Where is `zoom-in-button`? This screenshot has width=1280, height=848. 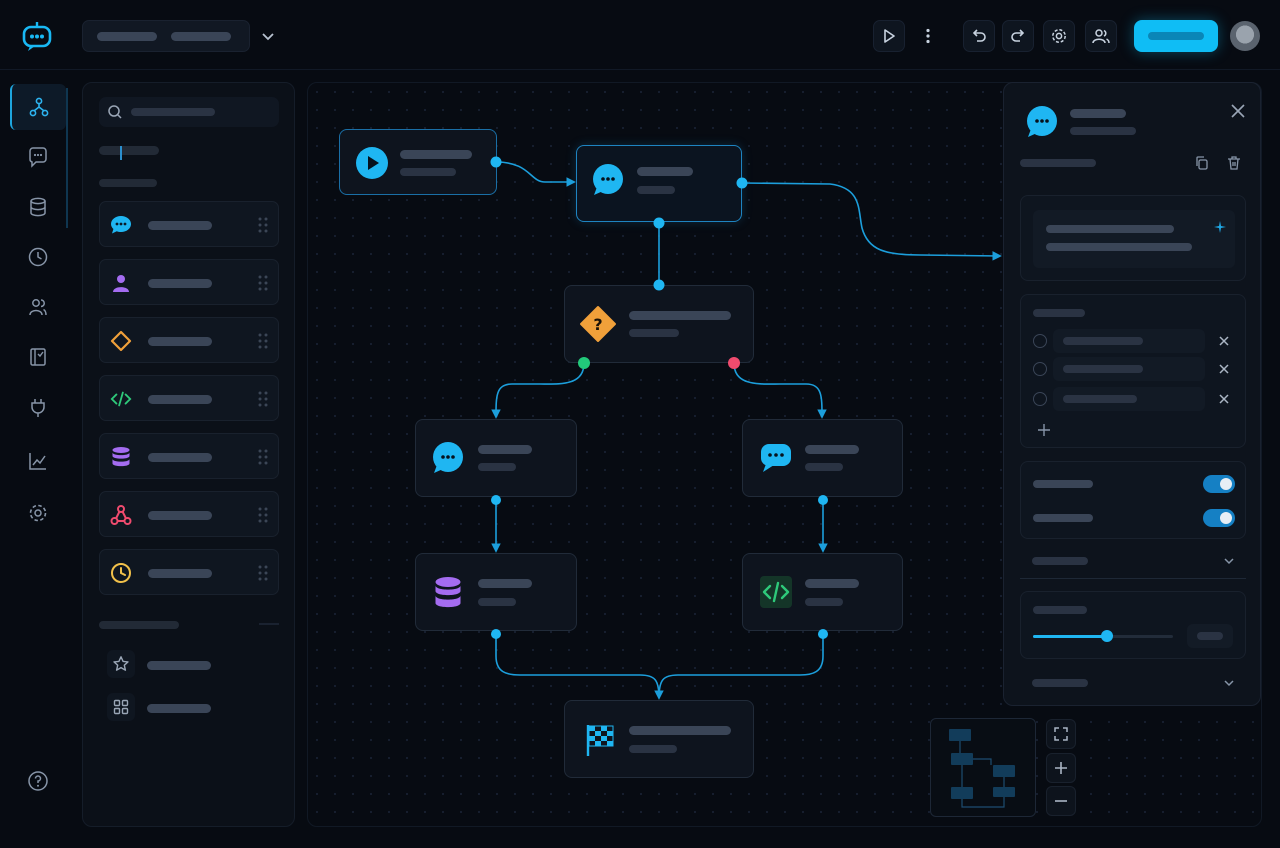
zoom-in-button is located at coordinates (1061, 768).